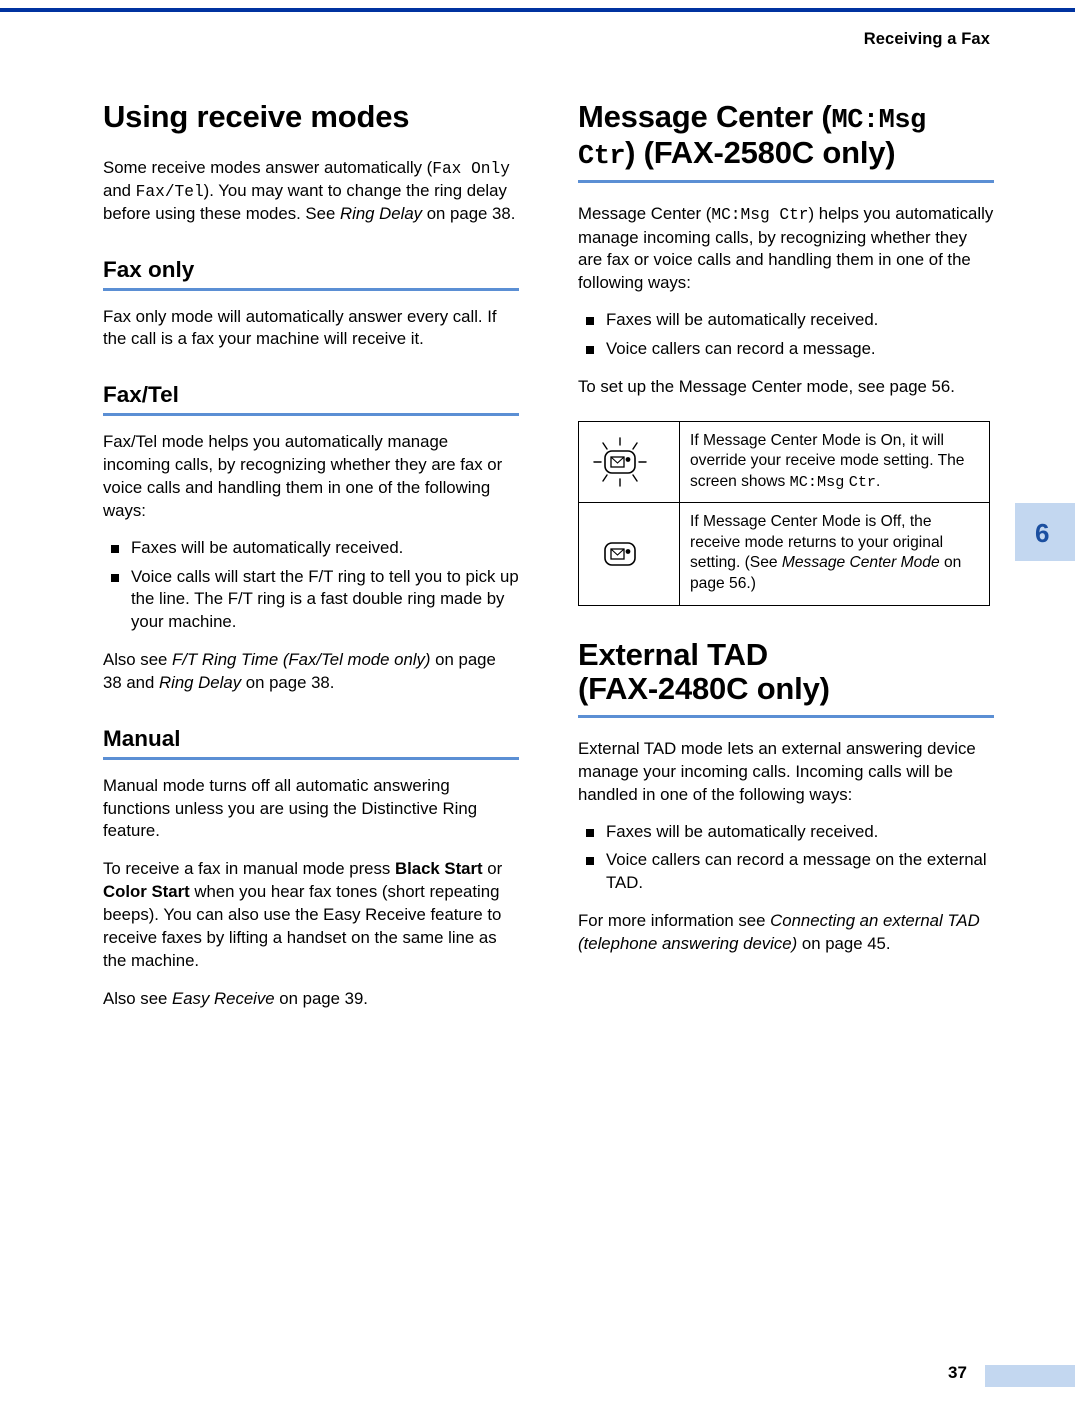 This screenshot has width=1075, height=1401. I want to click on note-on-text-2: ., so click(878, 481).